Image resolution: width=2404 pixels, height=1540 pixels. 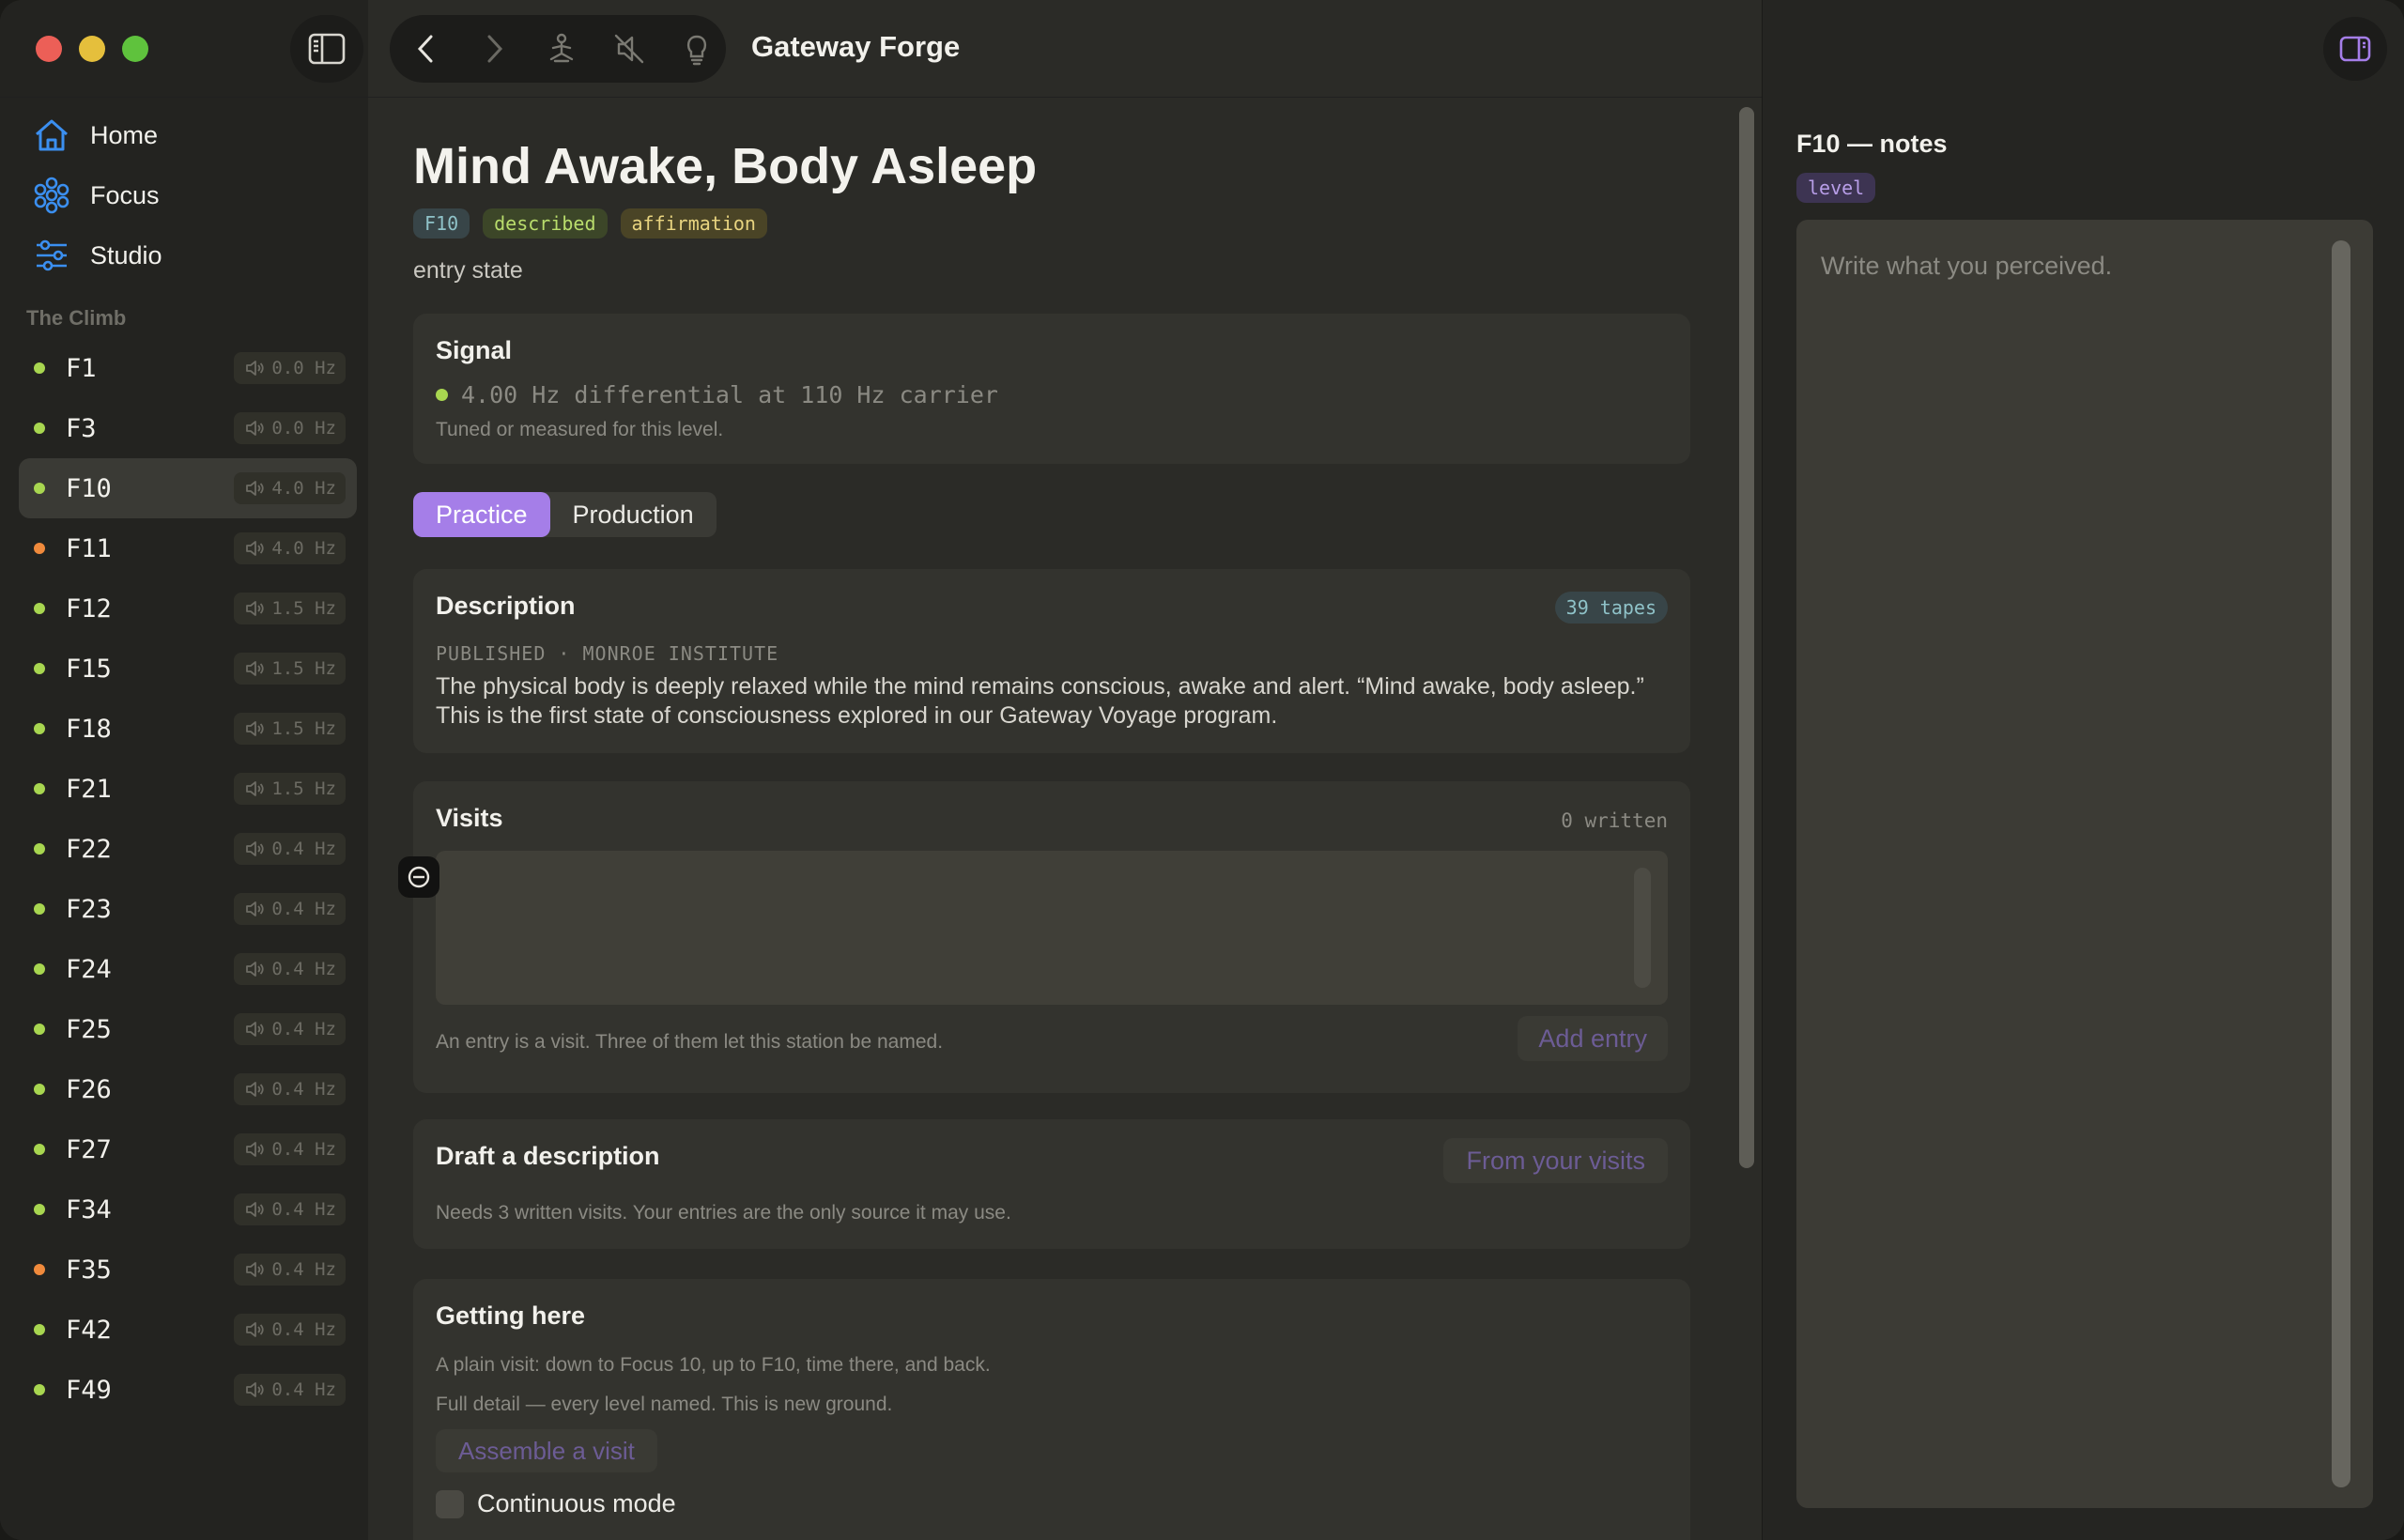 I want to click on toggle-sidebar-button, so click(x=326, y=49).